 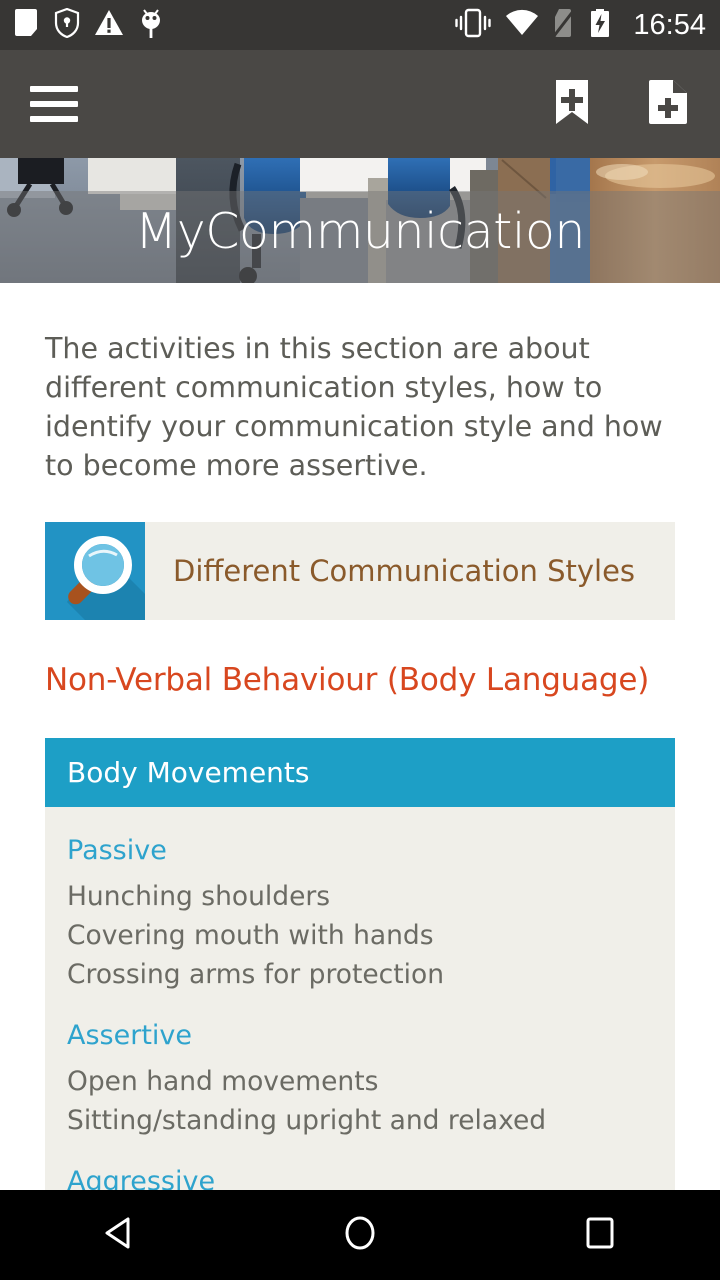 I want to click on bookmark-add-icon, so click(x=572, y=104).